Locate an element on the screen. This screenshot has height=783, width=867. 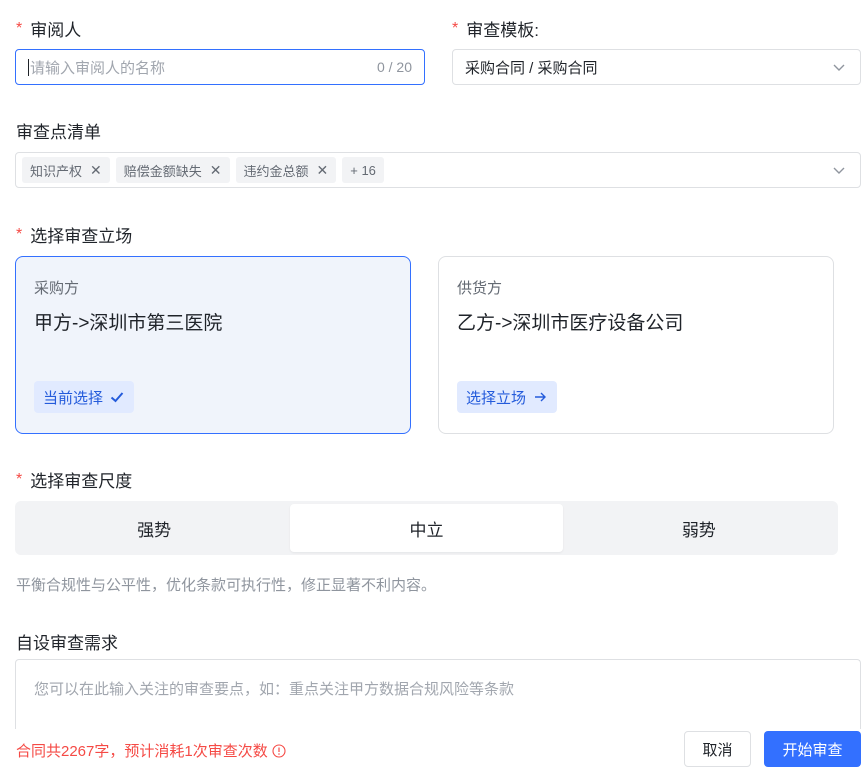
reviewer-placeholder: 请输入审阅人的名称 is located at coordinates (98, 68).